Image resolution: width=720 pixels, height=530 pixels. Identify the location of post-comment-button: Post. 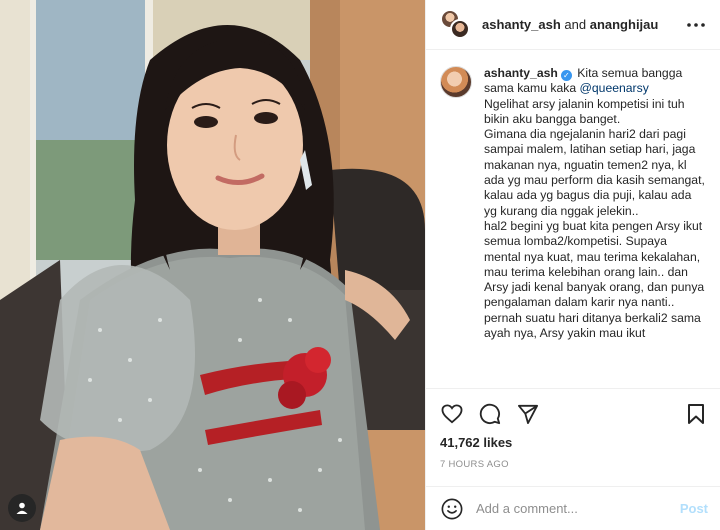
(694, 508).